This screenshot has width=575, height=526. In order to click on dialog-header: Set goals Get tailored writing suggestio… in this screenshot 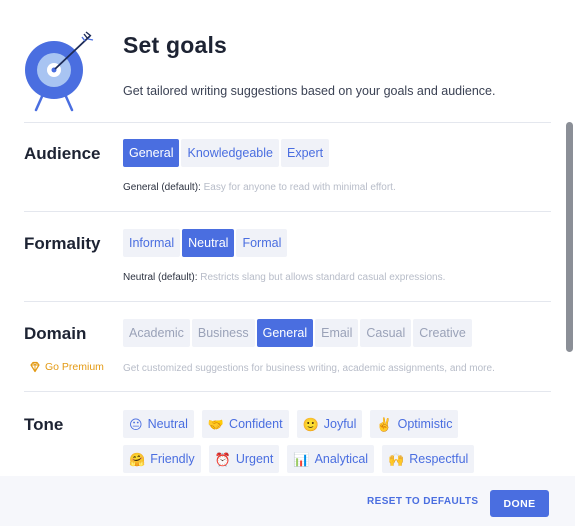, I will do `click(274, 75)`.